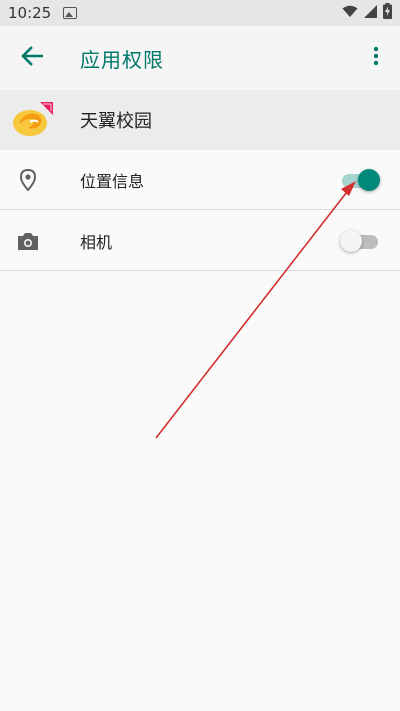  Describe the element at coordinates (30, 13) in the screenshot. I see `status-time: 10:25` at that location.